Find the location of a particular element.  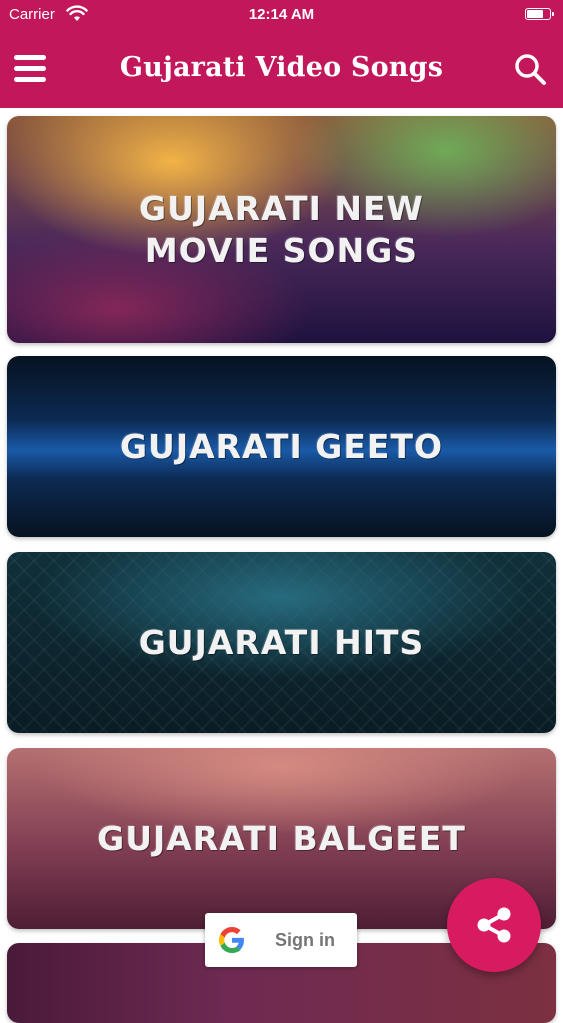

share-button is located at coordinates (494, 925).